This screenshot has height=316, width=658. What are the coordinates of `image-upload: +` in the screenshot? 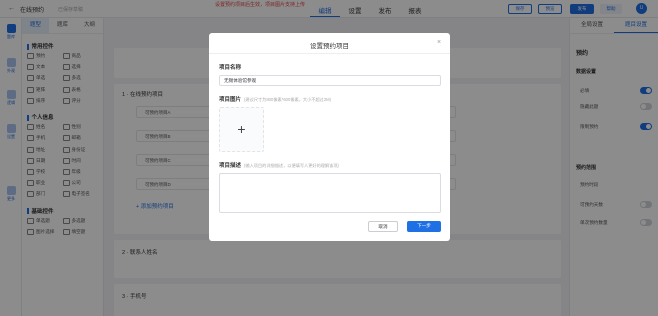 It's located at (241, 129).